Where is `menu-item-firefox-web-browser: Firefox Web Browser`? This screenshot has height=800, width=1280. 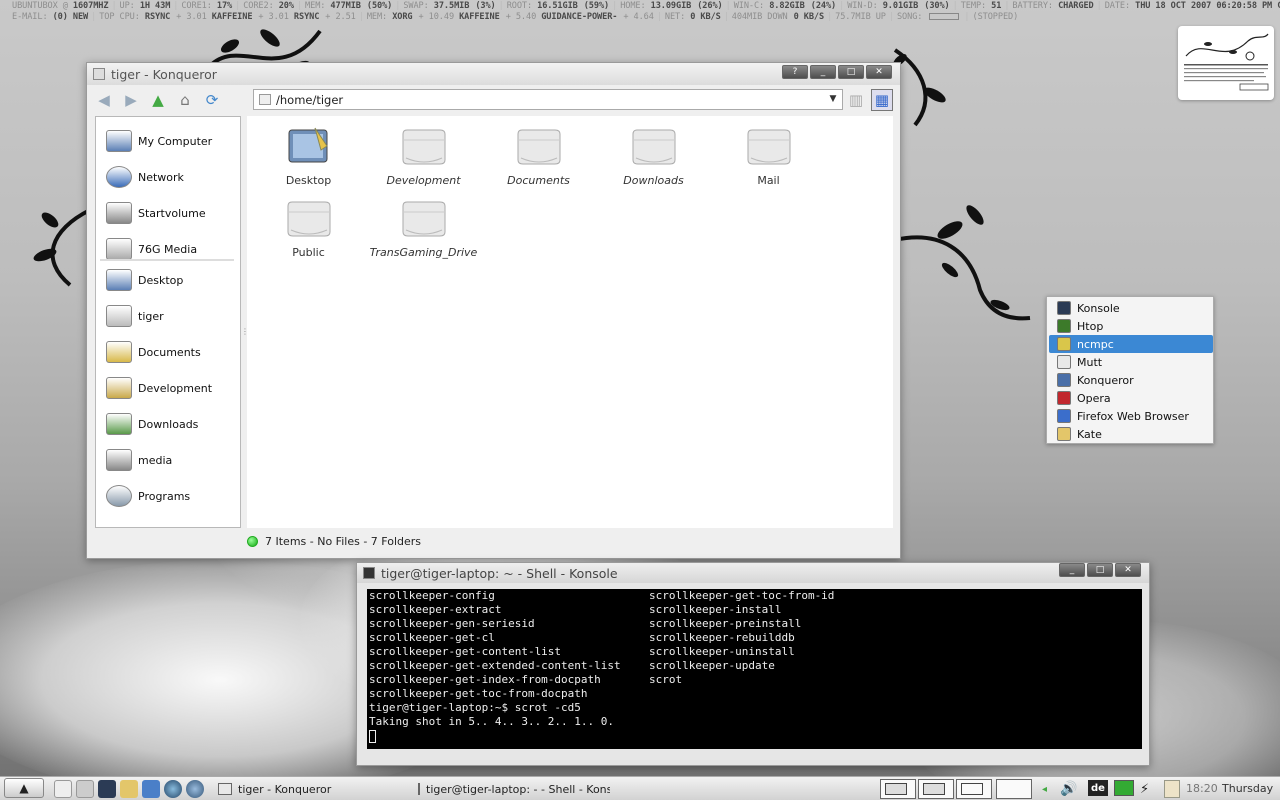 menu-item-firefox-web-browser: Firefox Web Browser is located at coordinates (1131, 416).